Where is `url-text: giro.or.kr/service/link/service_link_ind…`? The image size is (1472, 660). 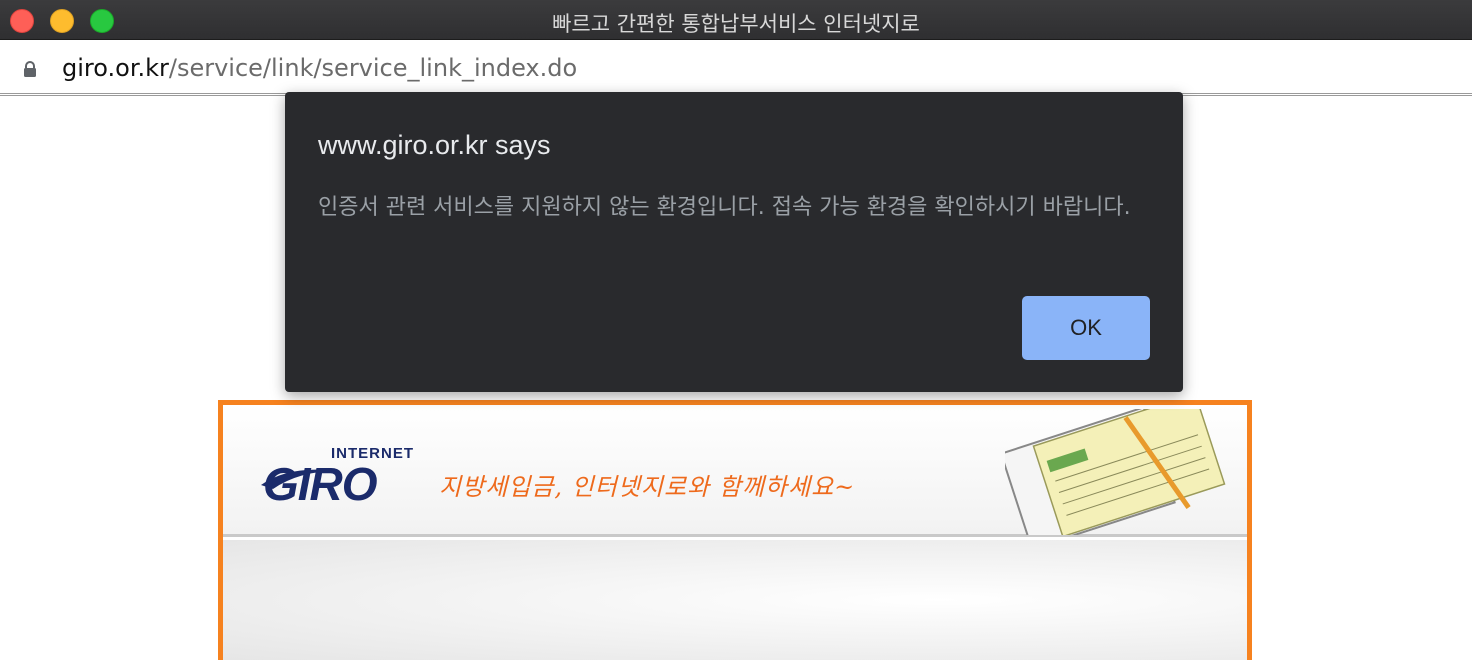 url-text: giro.or.kr/service/link/service_link_ind… is located at coordinates (319, 68).